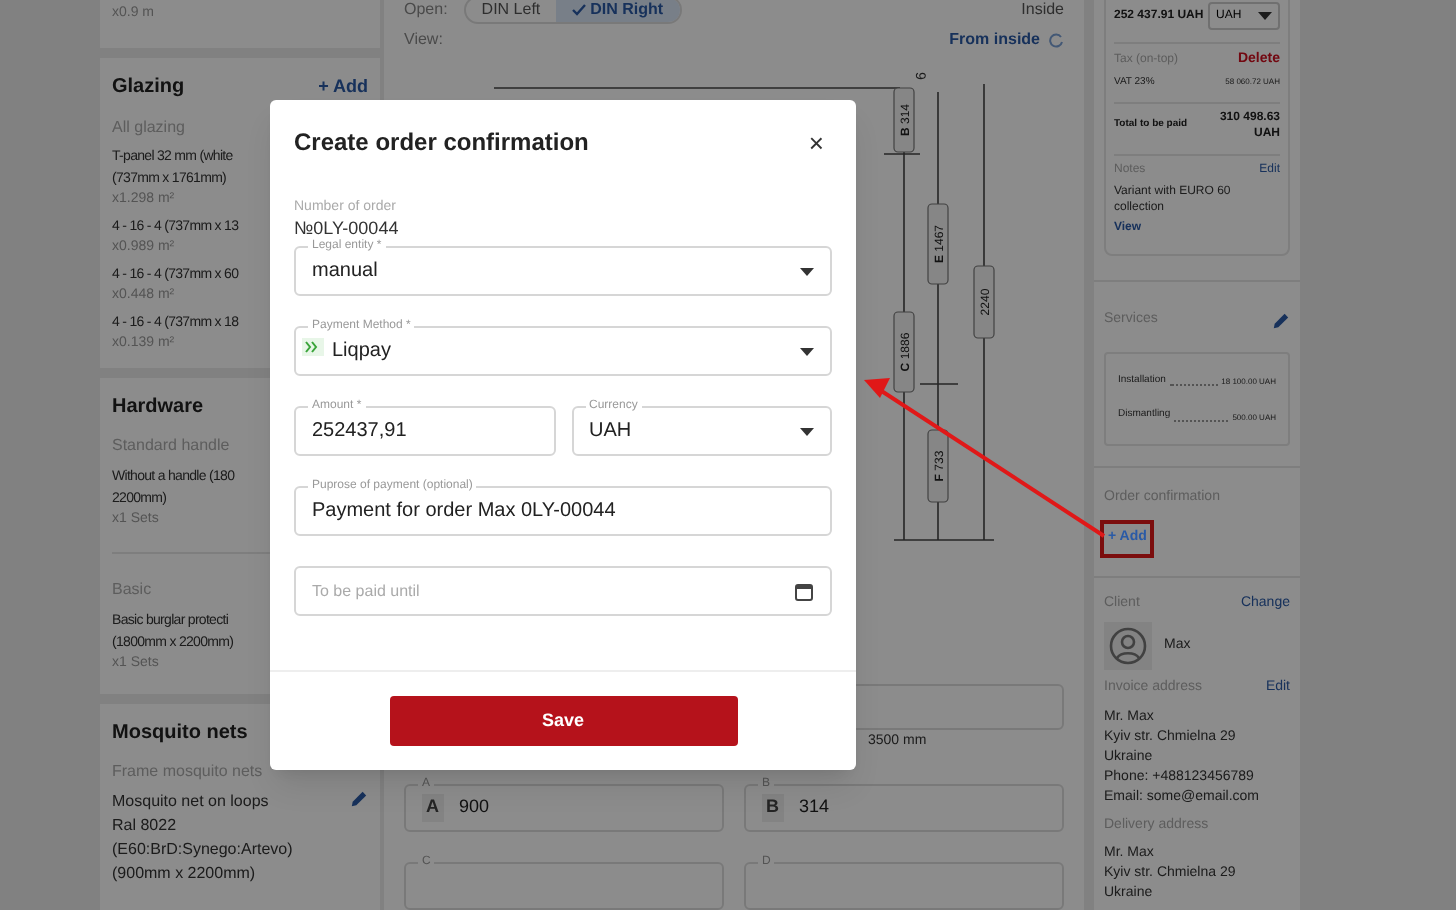 The image size is (1456, 910). What do you see at coordinates (1042, 11) in the screenshot?
I see `side-text: Inside` at bounding box center [1042, 11].